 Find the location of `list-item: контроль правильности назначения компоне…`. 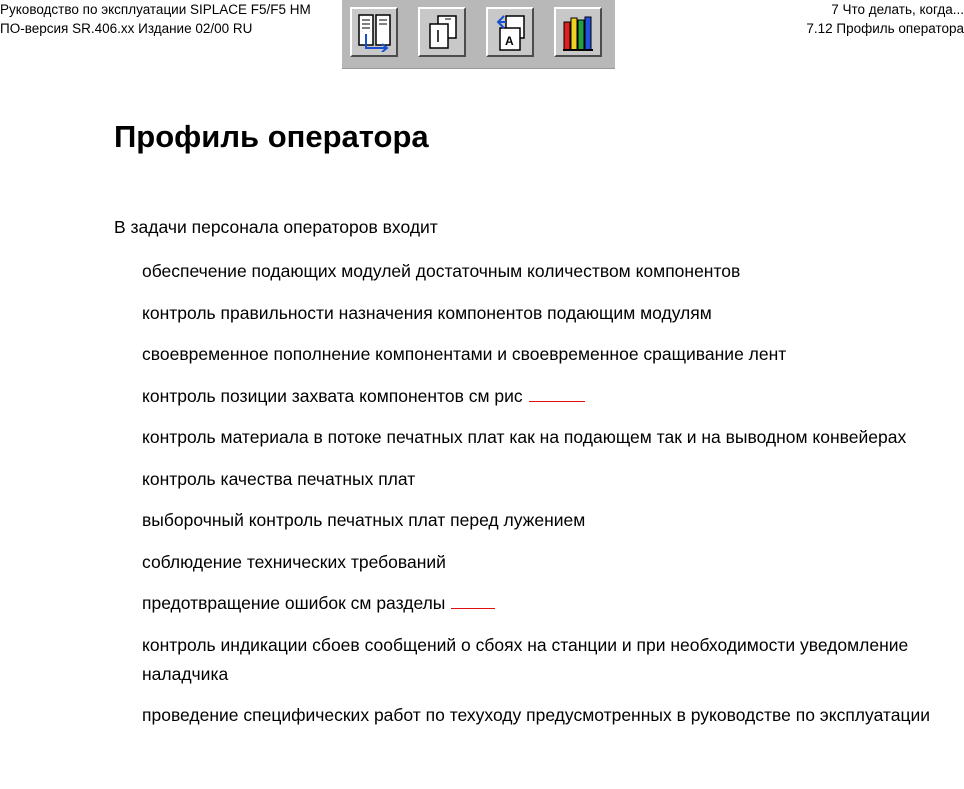

list-item: контроль правильности назначения компоне… is located at coordinates (427, 312).